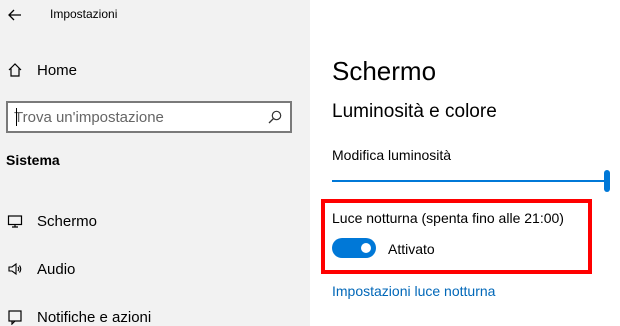  Describe the element at coordinates (84, 14) in the screenshot. I see `app-title: Impostazioni` at that location.